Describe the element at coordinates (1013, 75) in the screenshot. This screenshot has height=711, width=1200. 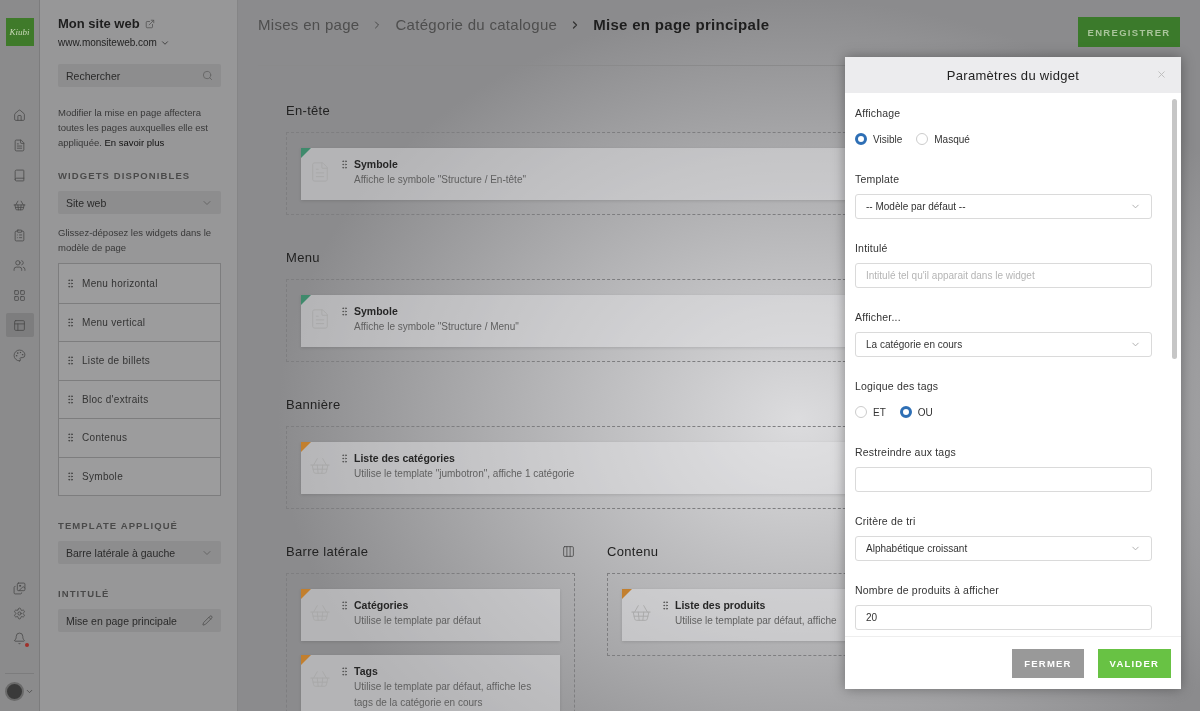
I see `dialog-title: Paramètres du widget` at that location.